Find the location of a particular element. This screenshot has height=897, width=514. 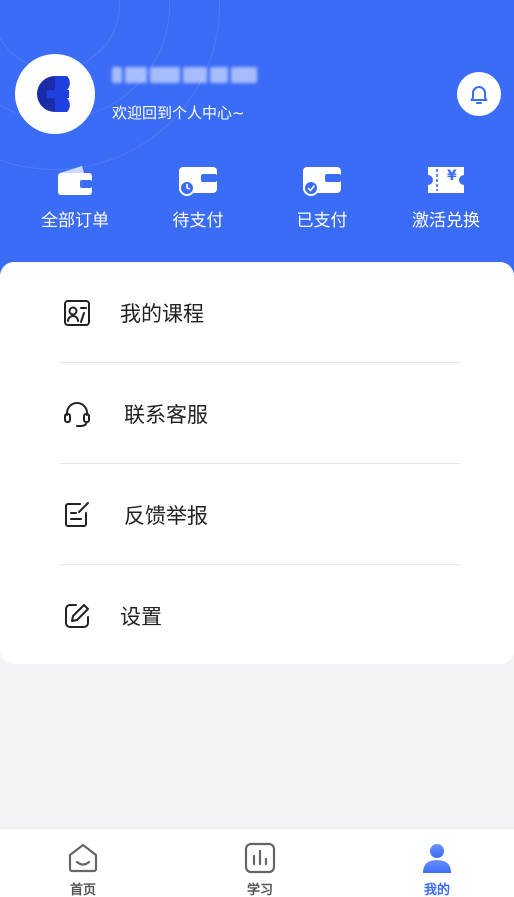

welcome-text: 欢迎回到个人中心~ is located at coordinates (178, 113).